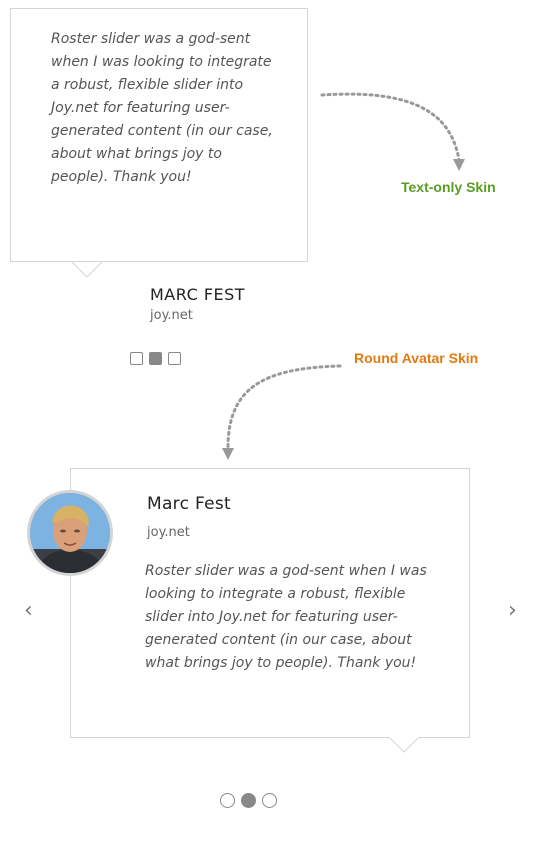 This screenshot has width=541, height=845. Describe the element at coordinates (189, 504) in the screenshot. I see `author-name: Marc Fest` at that location.